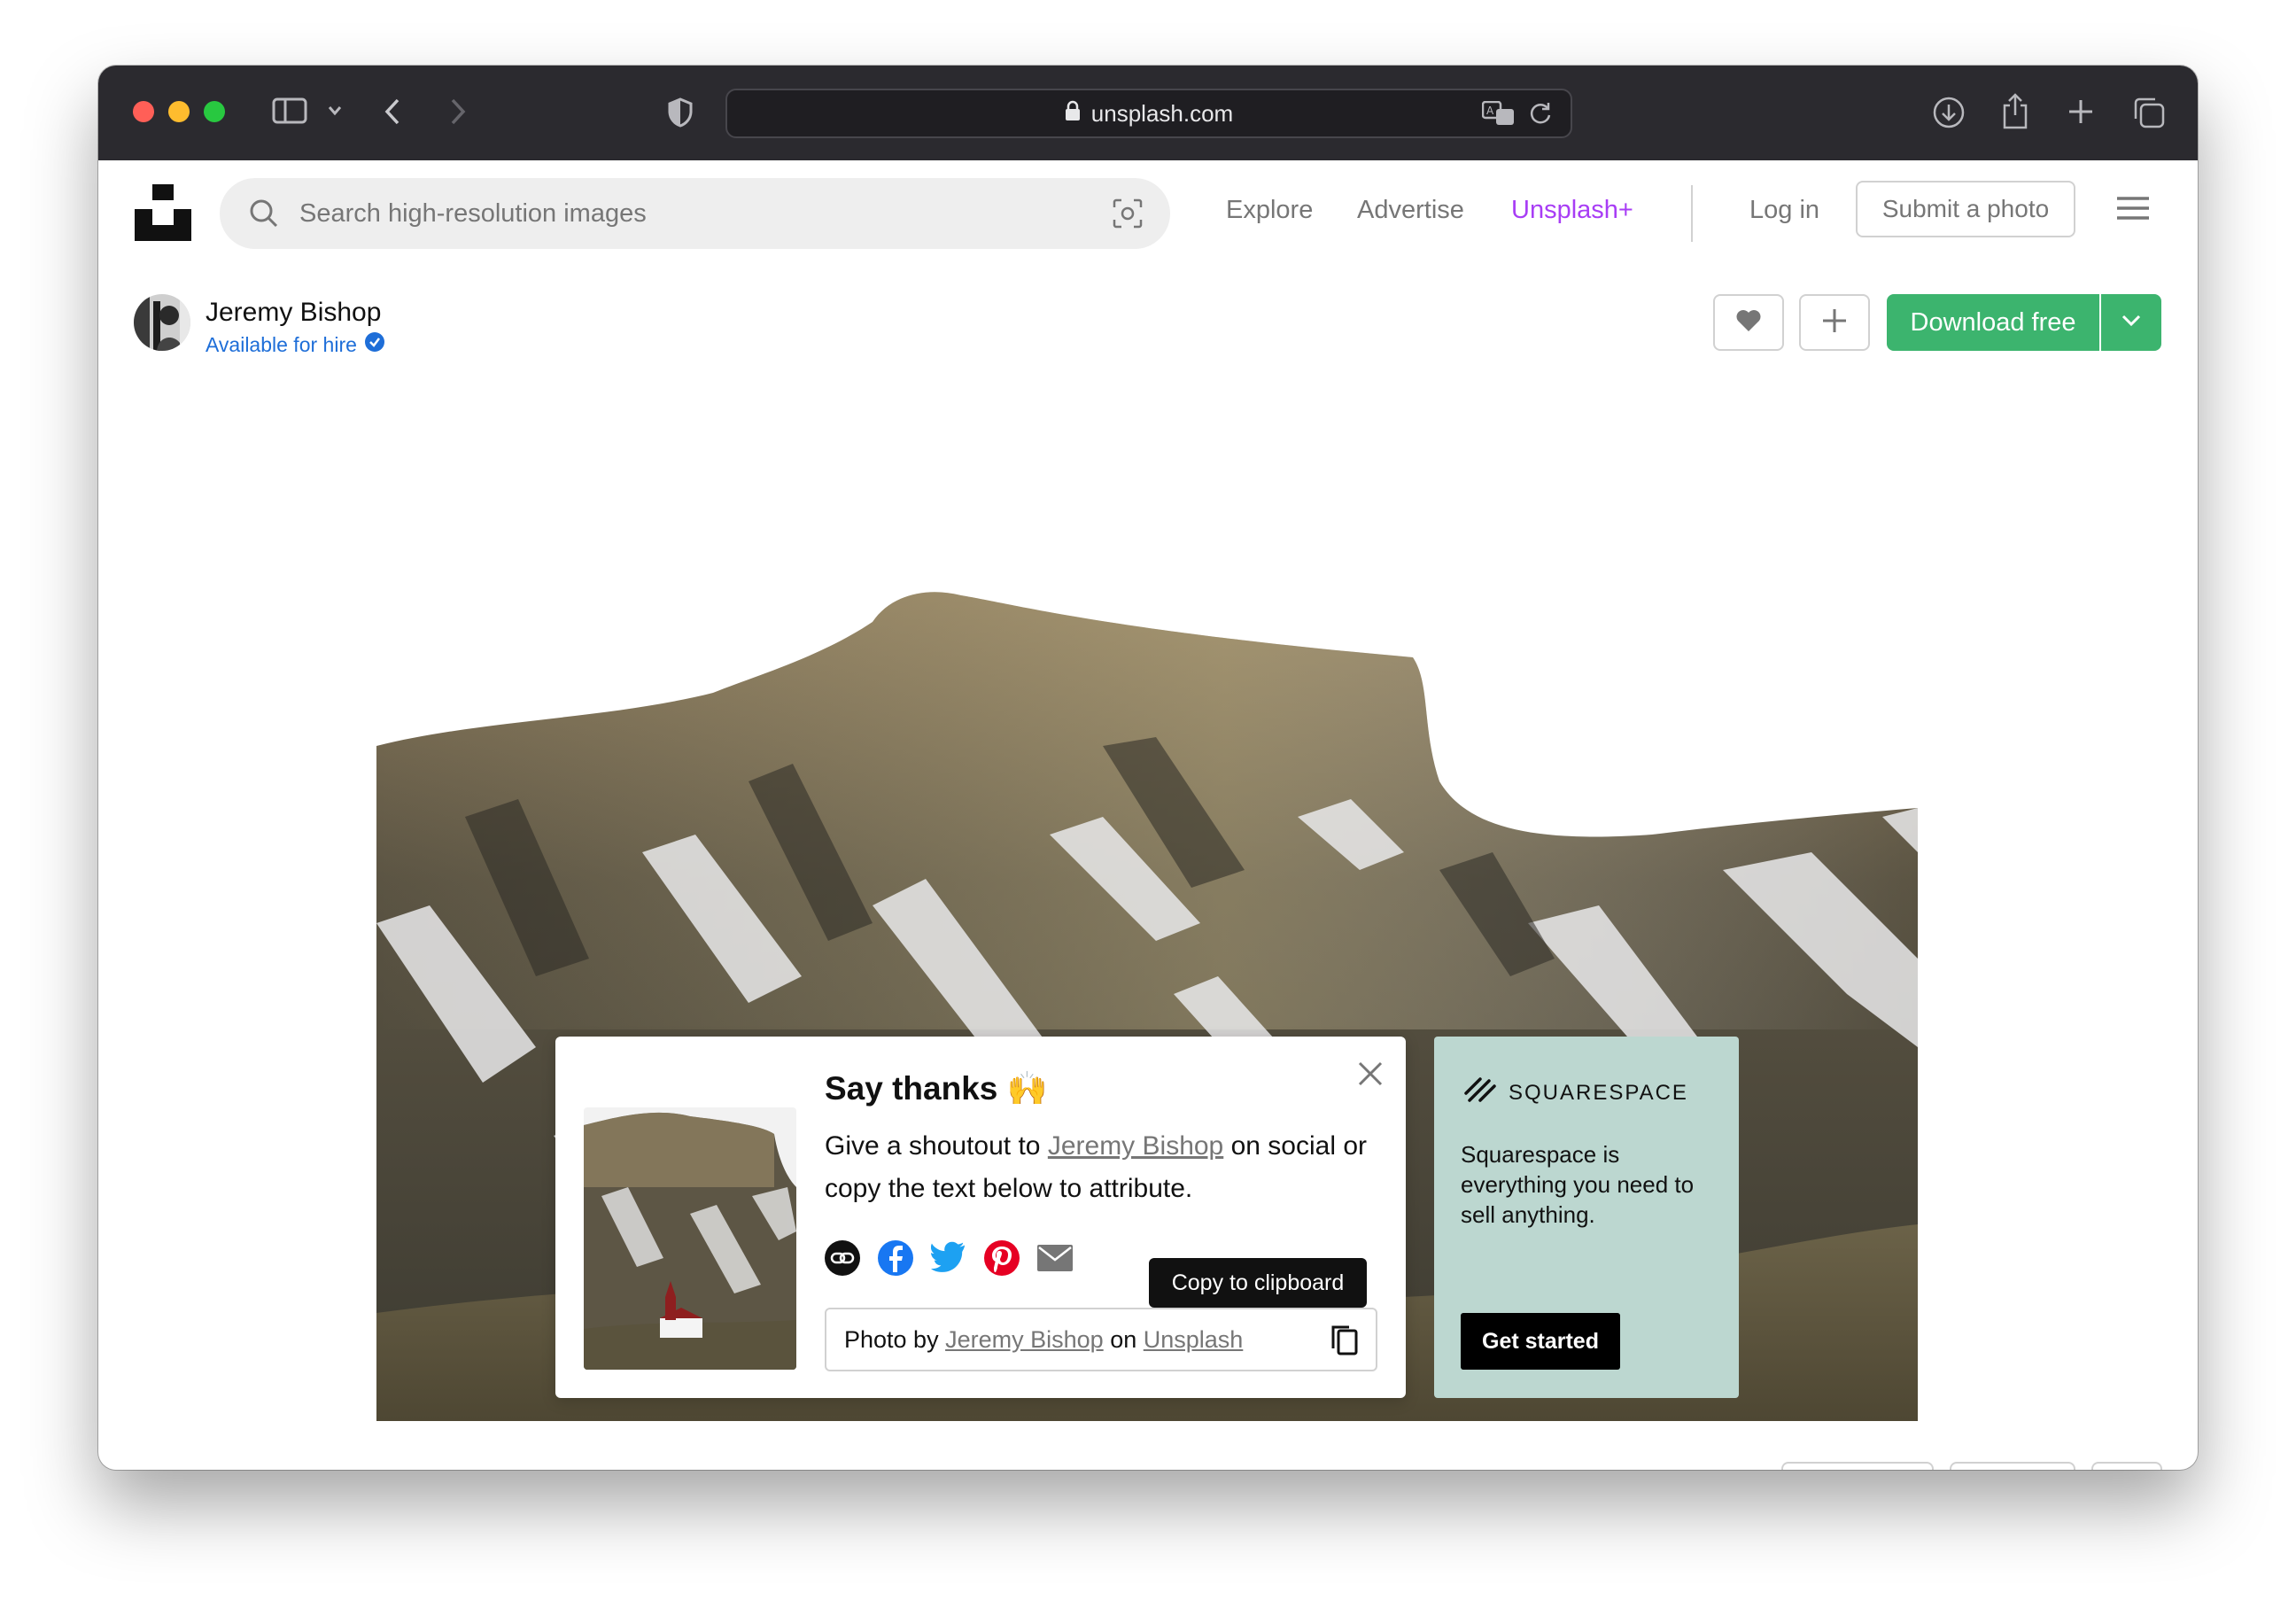  What do you see at coordinates (1135, 1146) in the screenshot?
I see `author-link: Jeremy Bishop` at bounding box center [1135, 1146].